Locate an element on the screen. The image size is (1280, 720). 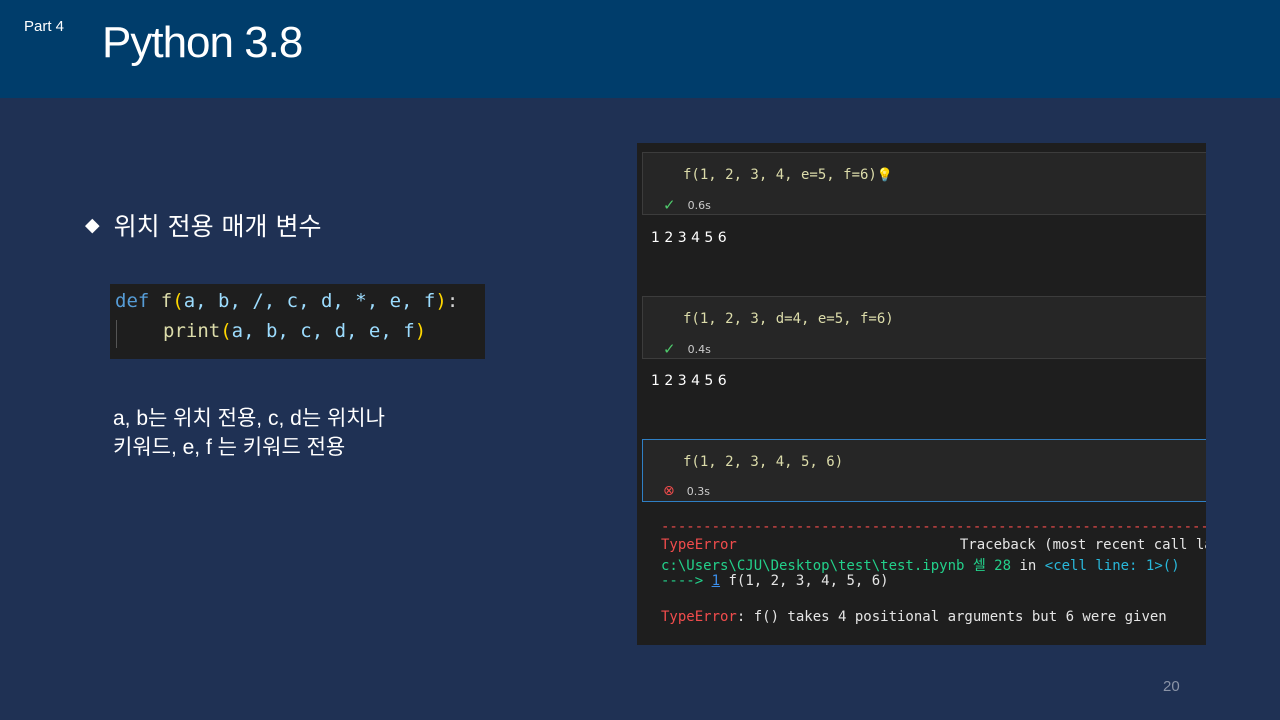
code-args: a, b, c, d, e, f is located at coordinates (323, 331).